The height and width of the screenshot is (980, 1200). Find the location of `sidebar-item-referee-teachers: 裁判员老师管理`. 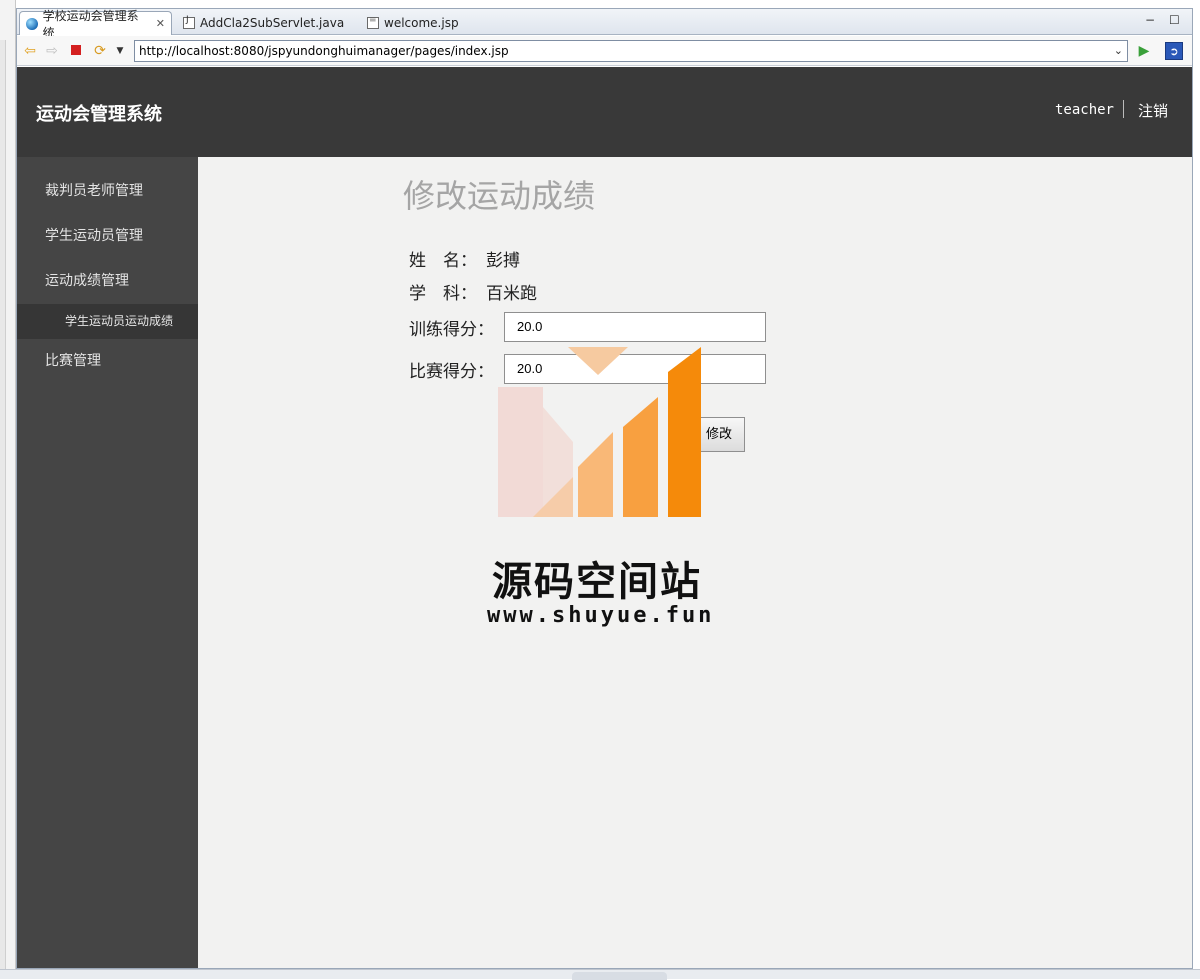

sidebar-item-referee-teachers: 裁判员老师管理 is located at coordinates (107, 191).